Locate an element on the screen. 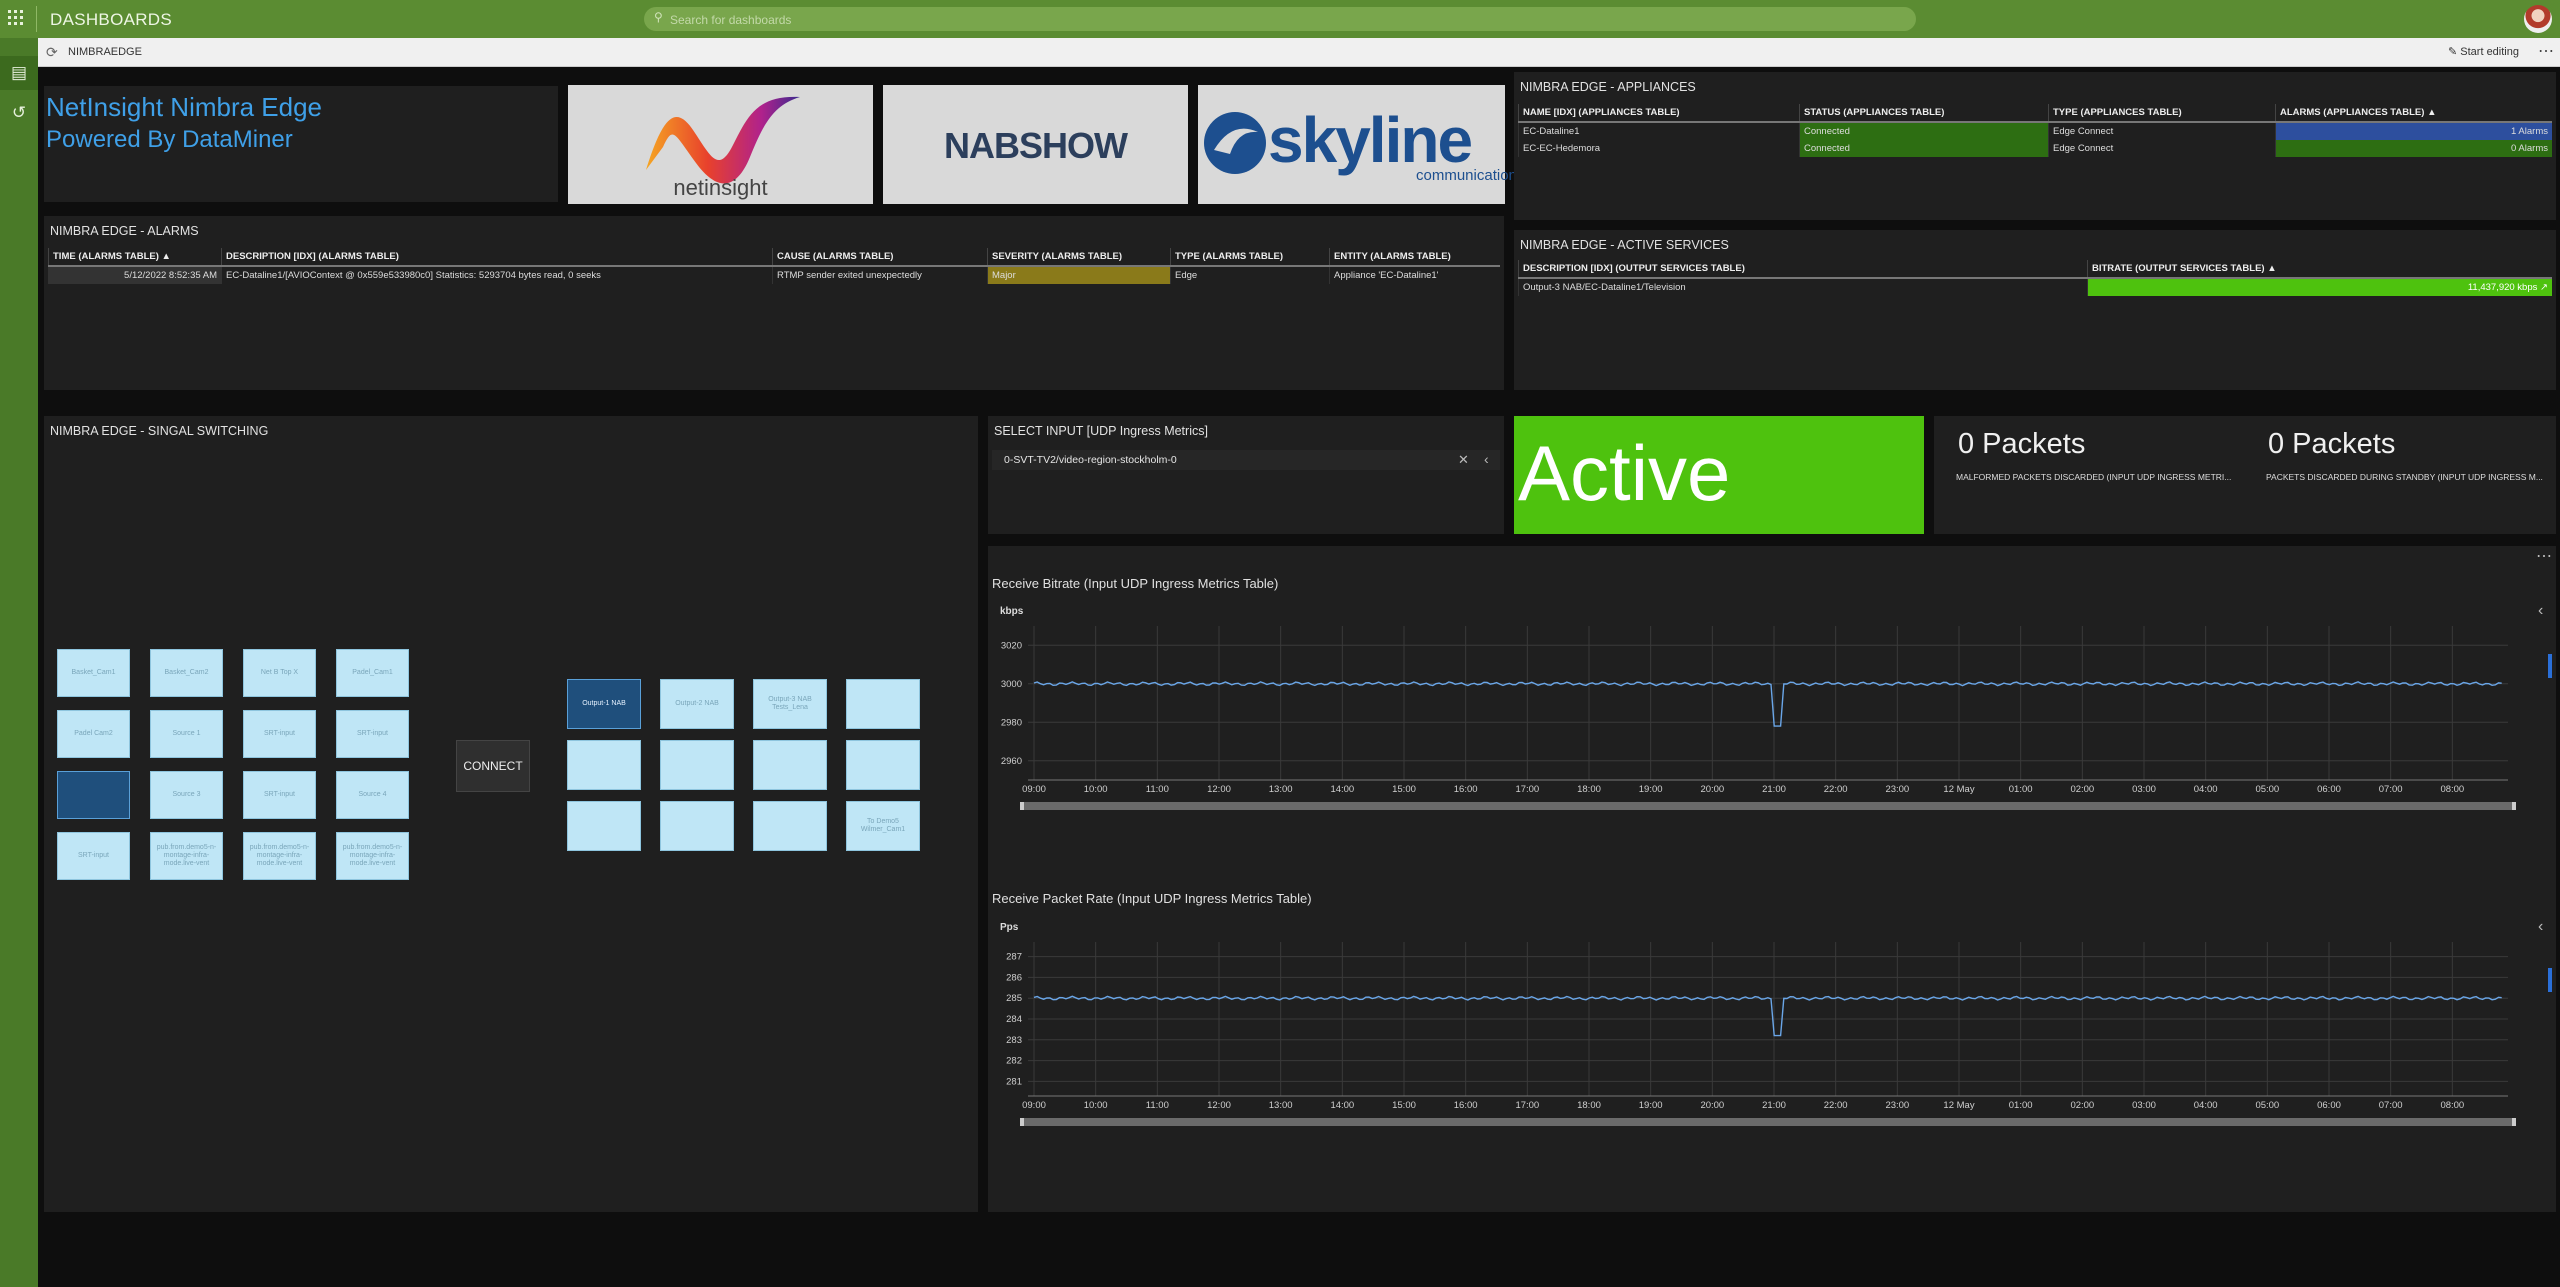  output-tile: Output-1 NAB is located at coordinates (604, 704).